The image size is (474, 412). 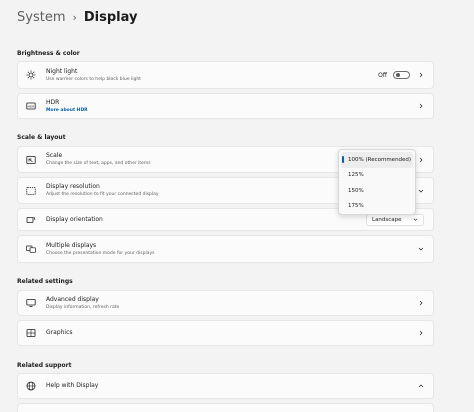 I want to click on scale-dropdown-menu: 100% (Recommended) 125% 150% 175%, so click(x=377, y=182).